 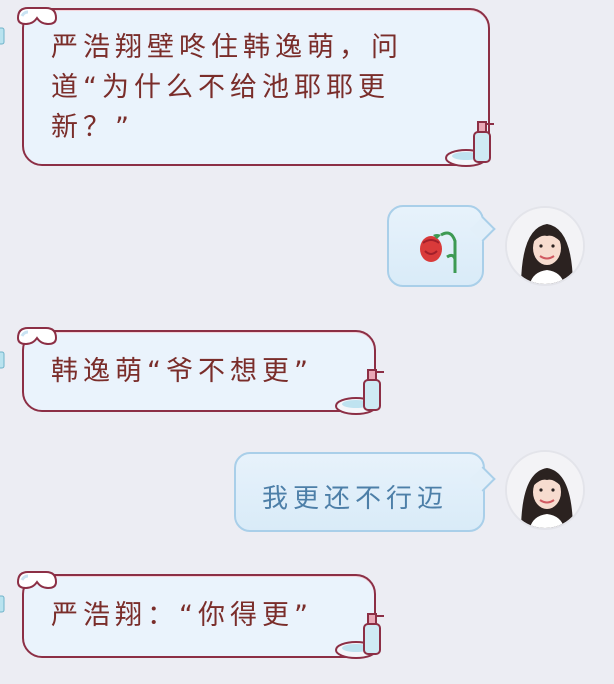 What do you see at coordinates (227, 87) in the screenshot?
I see `message-text: 严浩翔壁咚住韩逸萌，问道“为什么不给池耶耶更新？”` at bounding box center [227, 87].